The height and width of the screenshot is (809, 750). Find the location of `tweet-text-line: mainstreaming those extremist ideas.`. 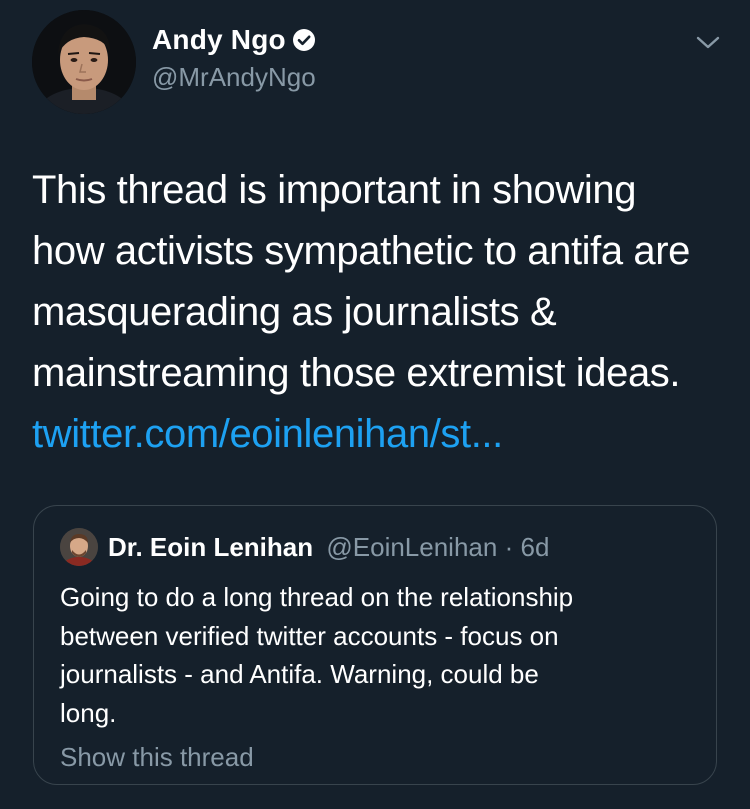

tweet-text-line: mainstreaming those extremist ideas. is located at coordinates (356, 373).